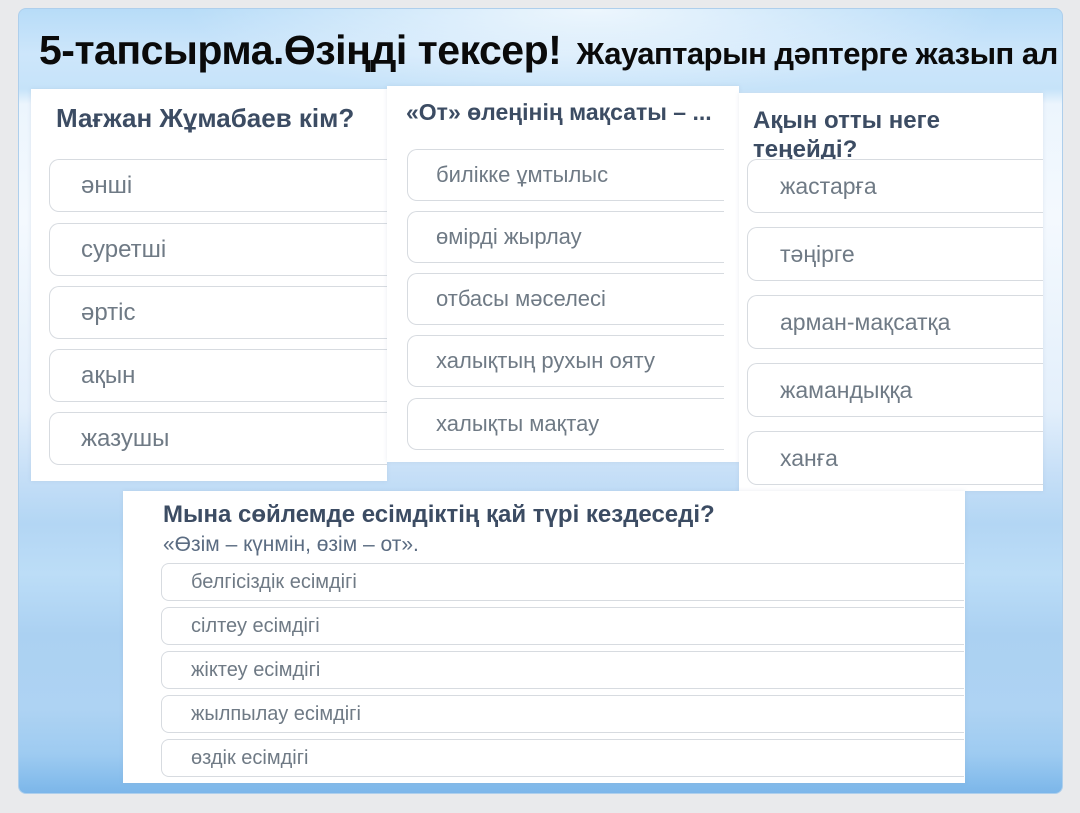  Describe the element at coordinates (291, 544) in the screenshot. I see `question-subtitle: «Өзім – күнмін, өзім – от».` at that location.